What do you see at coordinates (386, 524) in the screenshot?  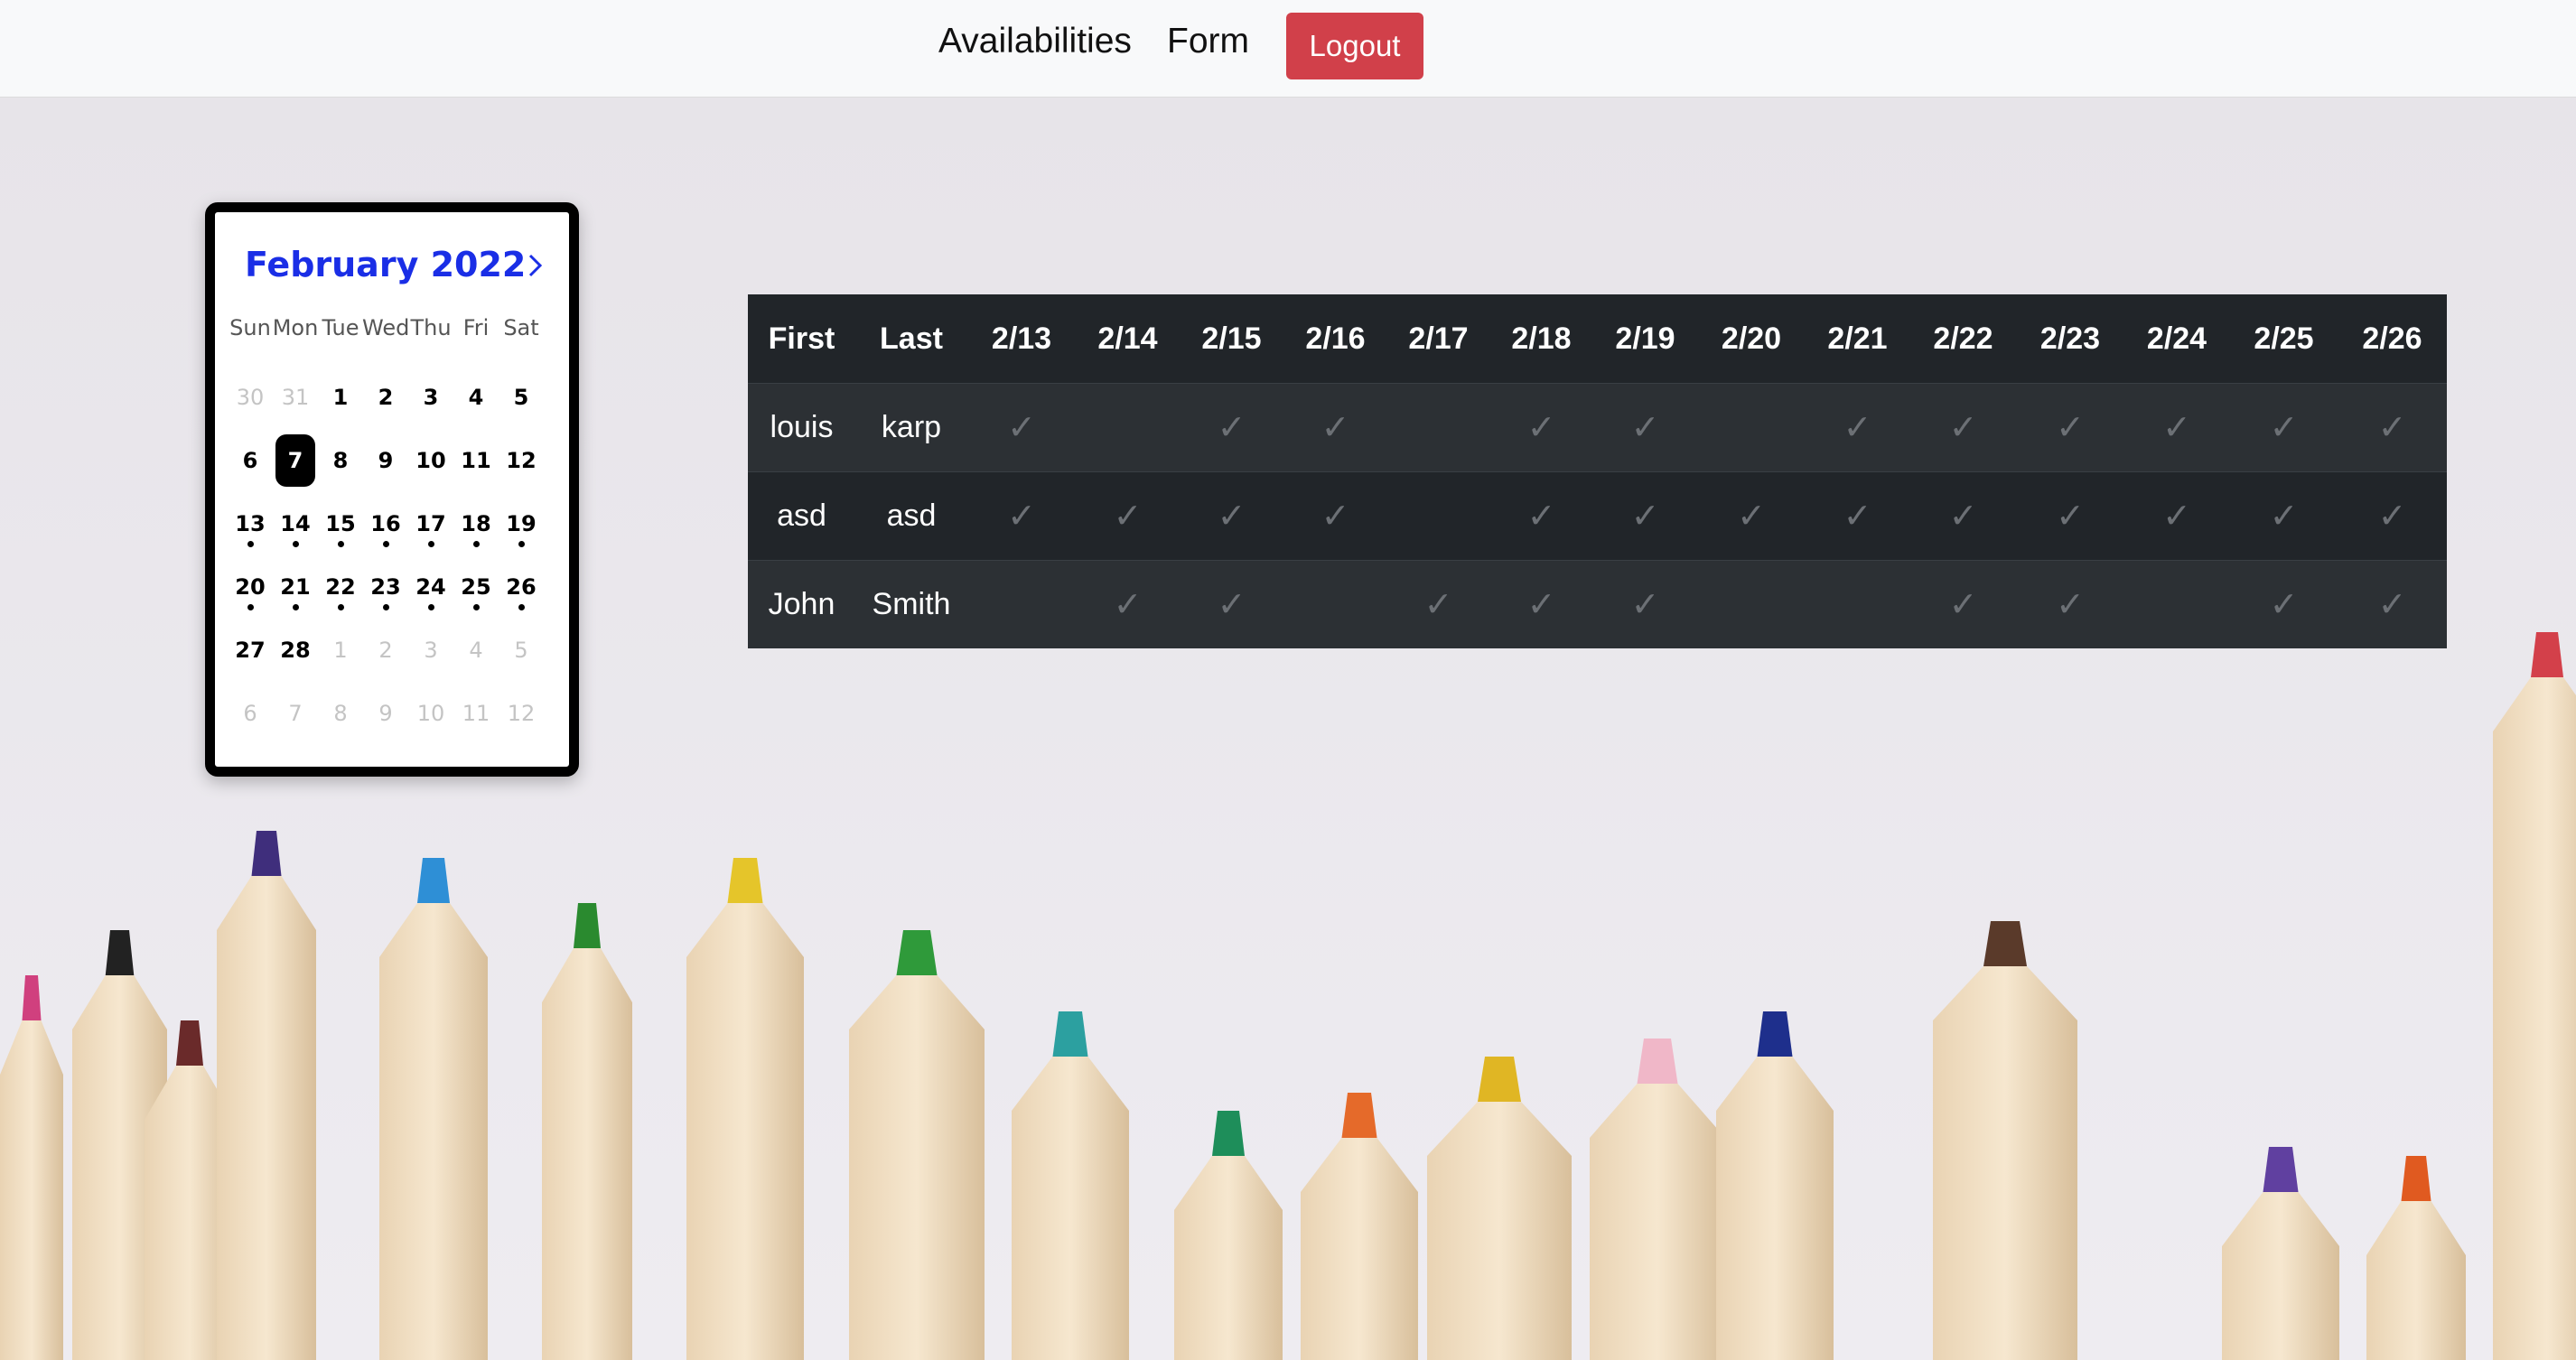 I see `calendar-day: 16` at bounding box center [386, 524].